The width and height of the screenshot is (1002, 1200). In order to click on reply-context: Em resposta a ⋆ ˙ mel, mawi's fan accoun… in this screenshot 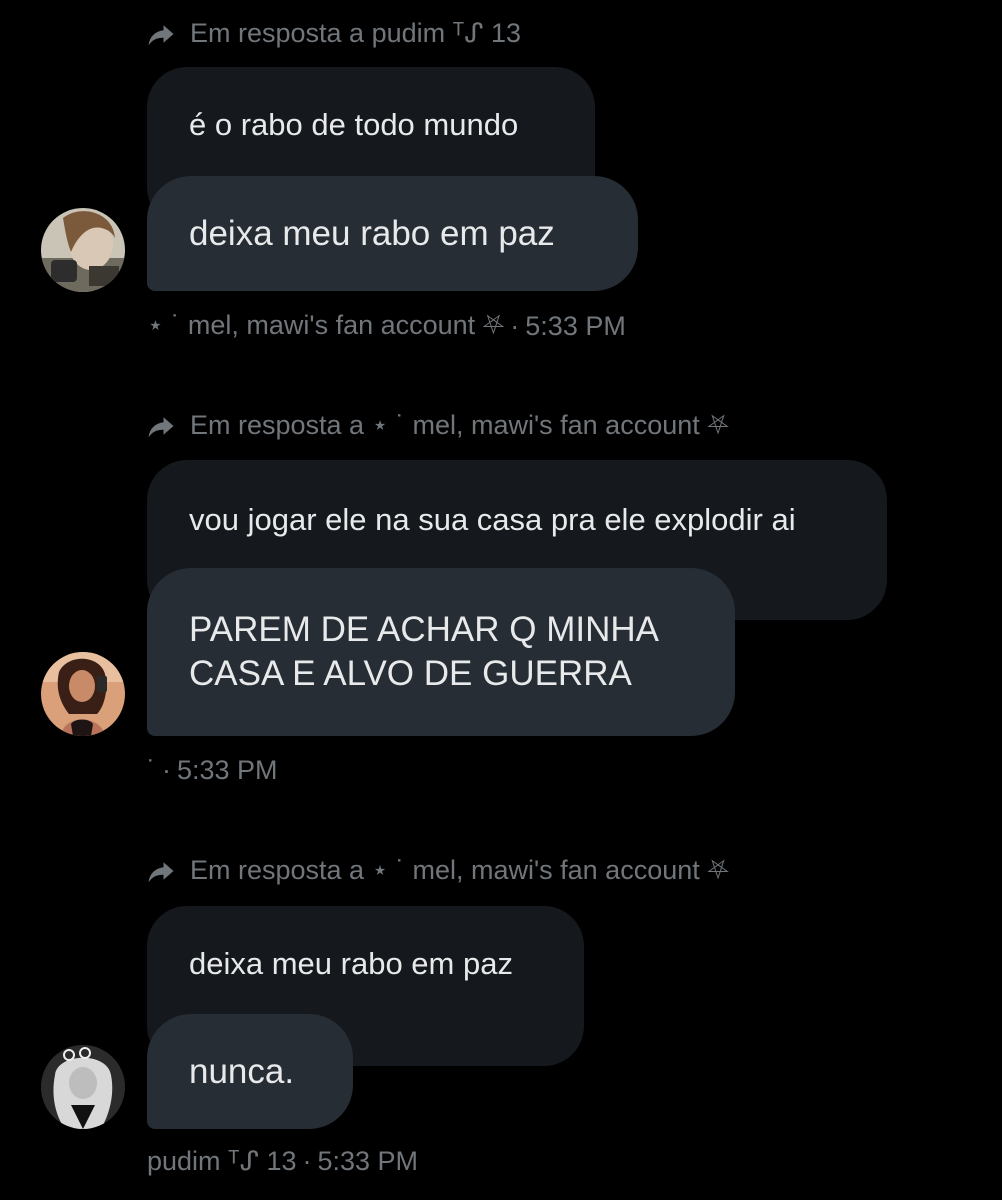, I will do `click(437, 871)`.